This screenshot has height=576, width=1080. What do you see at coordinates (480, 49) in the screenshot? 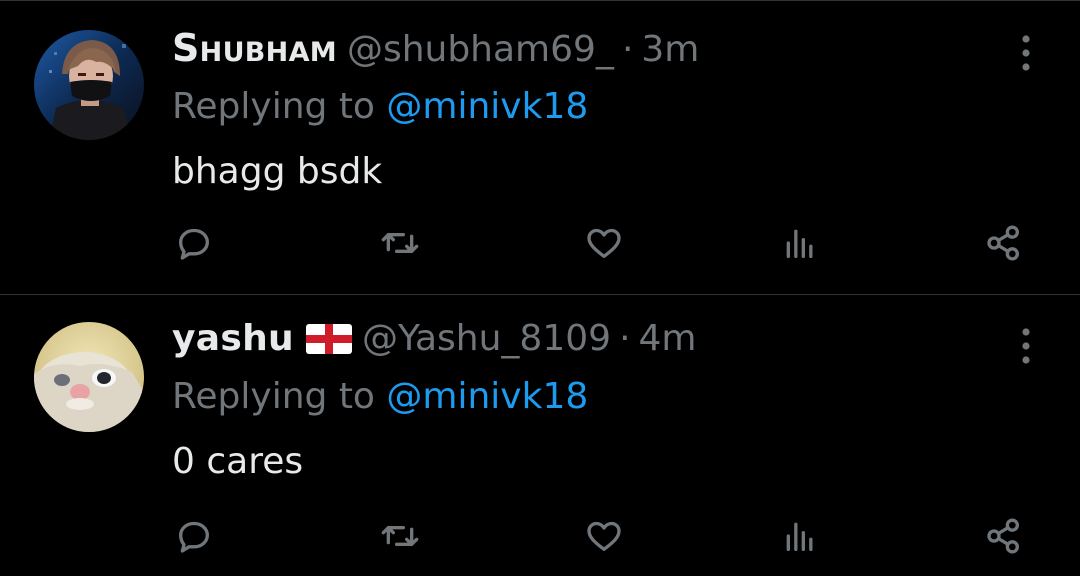
I see `username-handle: @shubham69_` at bounding box center [480, 49].